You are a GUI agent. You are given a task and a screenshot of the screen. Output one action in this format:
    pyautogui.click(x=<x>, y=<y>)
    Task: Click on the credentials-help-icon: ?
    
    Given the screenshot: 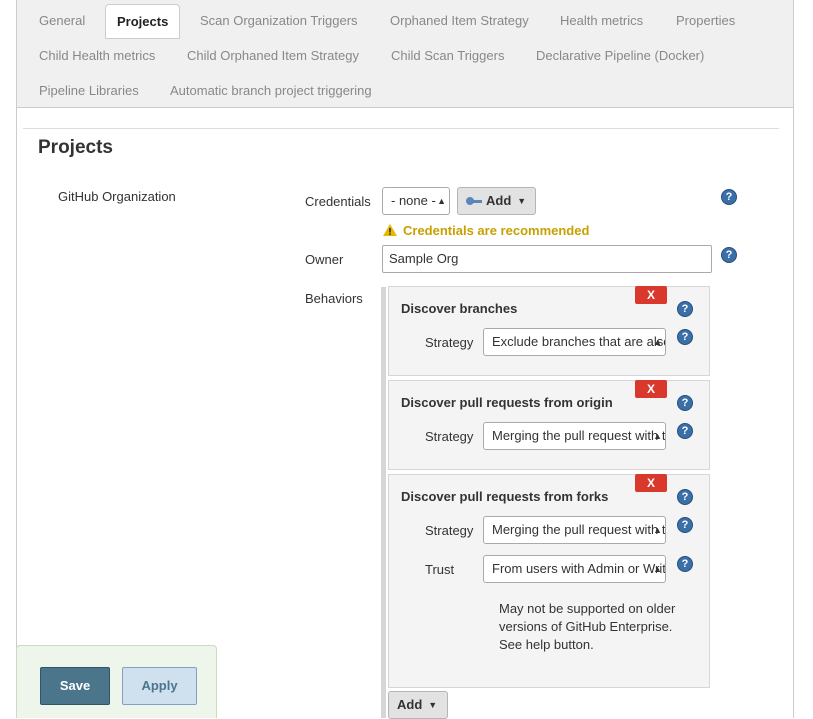 What is the action you would take?
    pyautogui.click(x=729, y=197)
    